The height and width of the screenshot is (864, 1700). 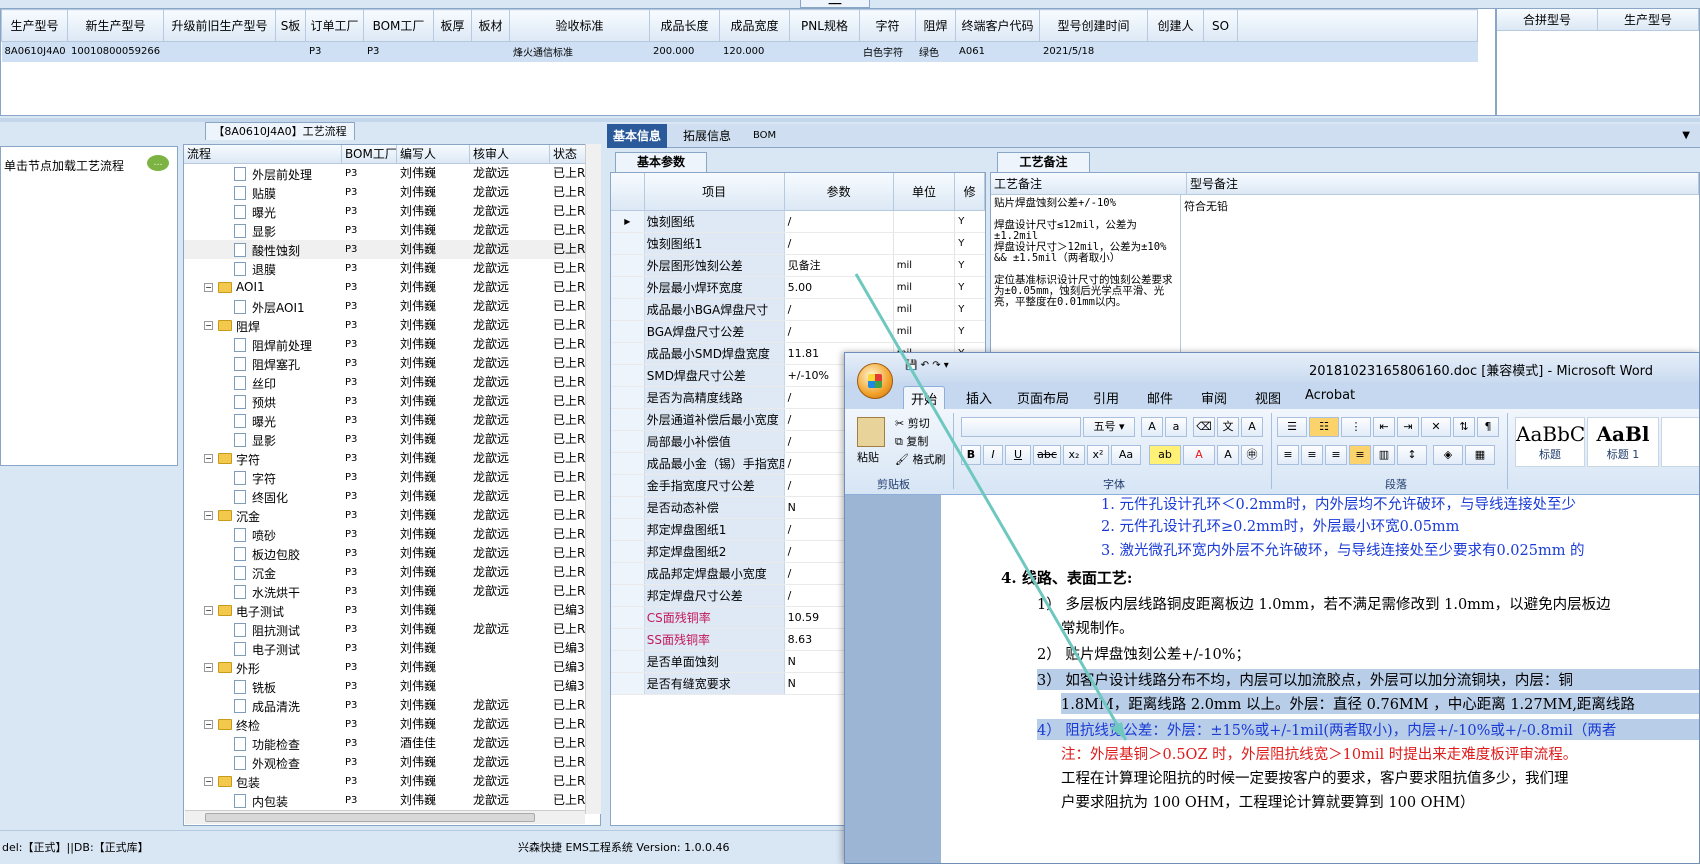 I want to click on col-writer: 编写人, so click(x=433, y=154).